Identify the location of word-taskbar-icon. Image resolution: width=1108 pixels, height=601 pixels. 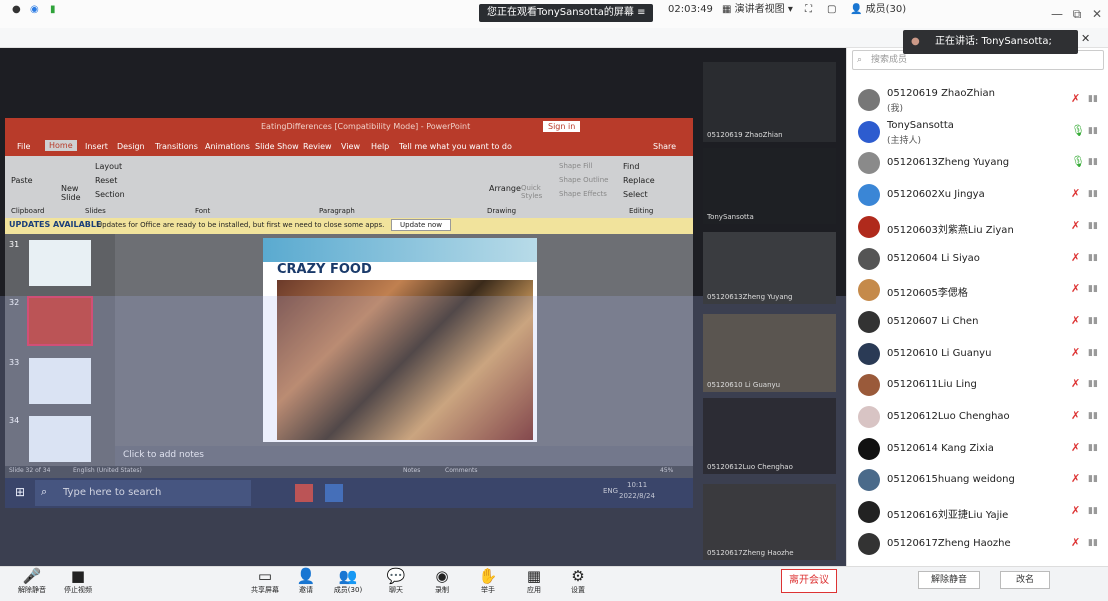
(334, 493).